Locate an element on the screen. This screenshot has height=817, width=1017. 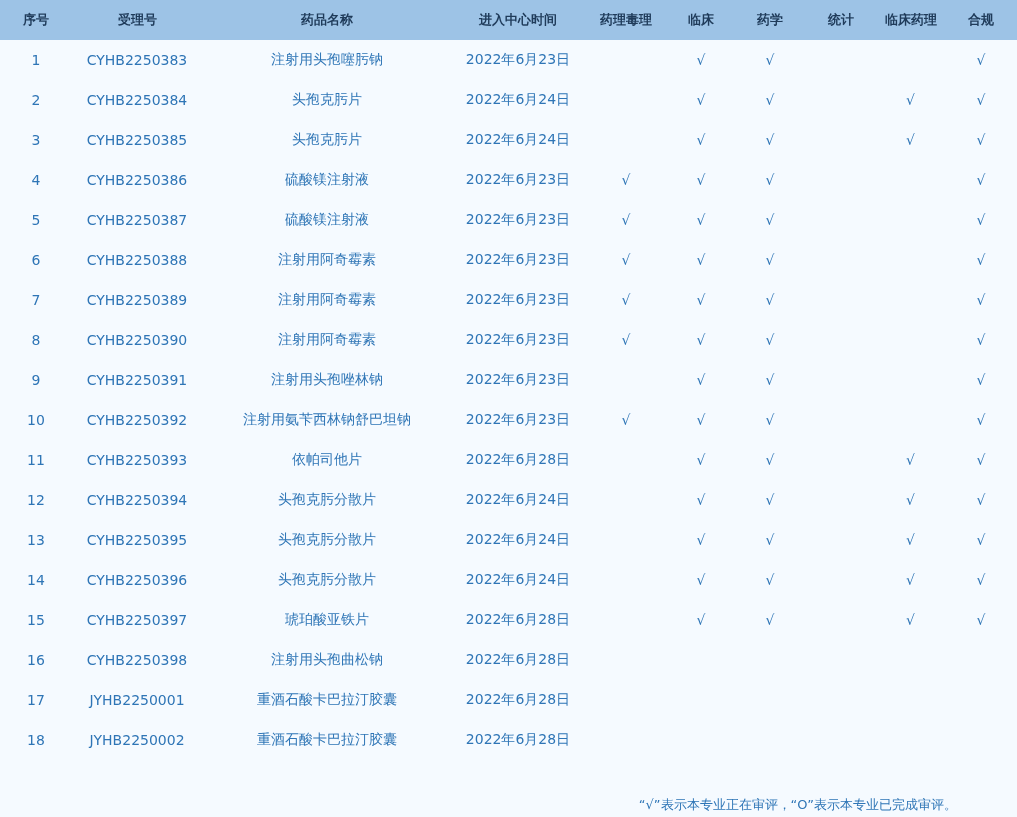
acceptance-number: CYHB2250388 is located at coordinates (137, 260).